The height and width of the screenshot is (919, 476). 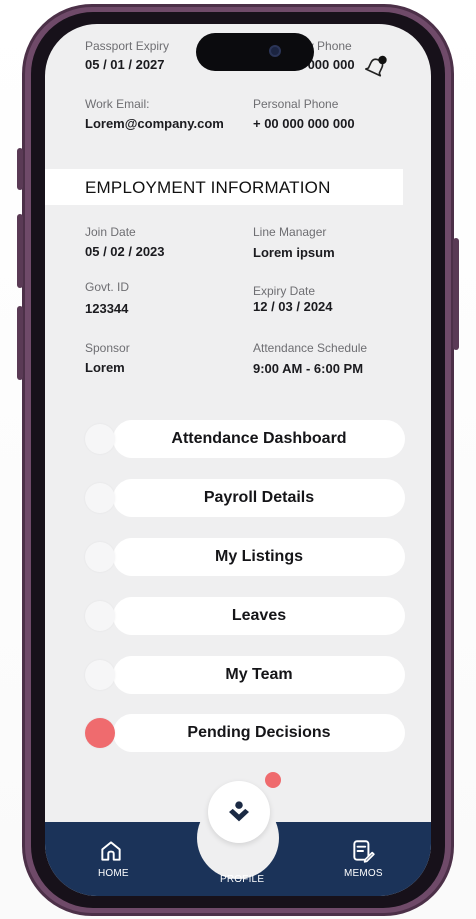 What do you see at coordinates (259, 616) in the screenshot?
I see `leaves-button: Leaves` at bounding box center [259, 616].